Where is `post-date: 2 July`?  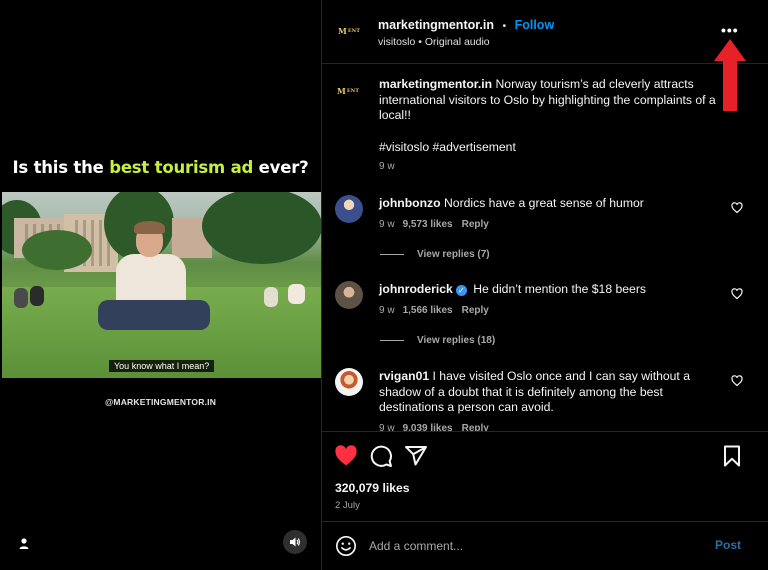 post-date: 2 July is located at coordinates (347, 505).